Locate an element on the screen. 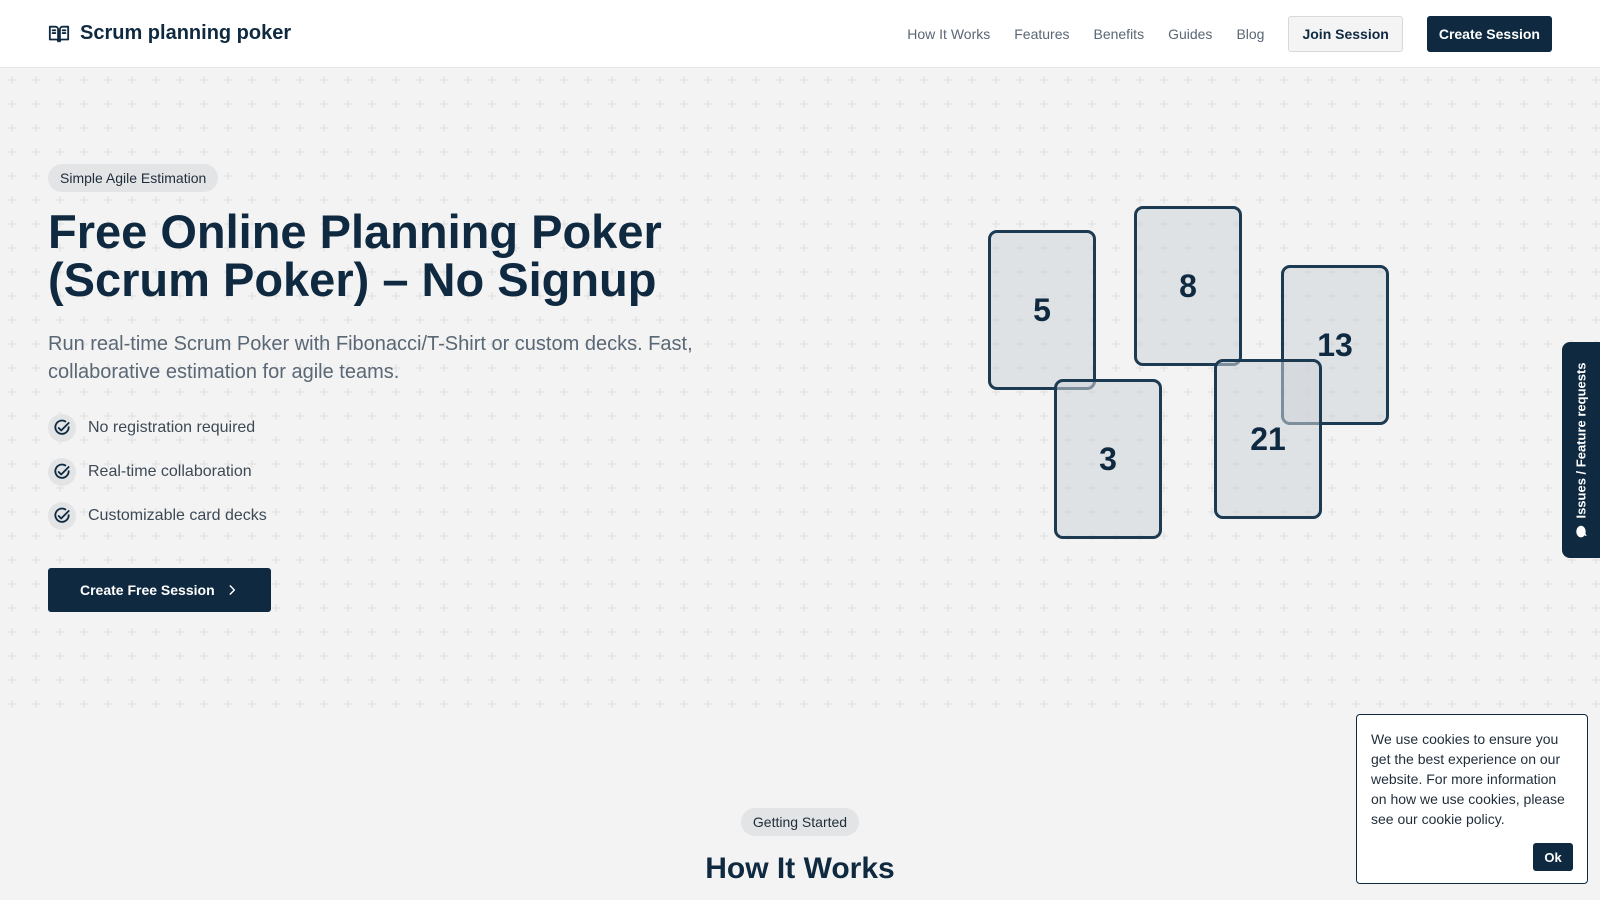  cta-label: Create Free Session is located at coordinates (147, 590).